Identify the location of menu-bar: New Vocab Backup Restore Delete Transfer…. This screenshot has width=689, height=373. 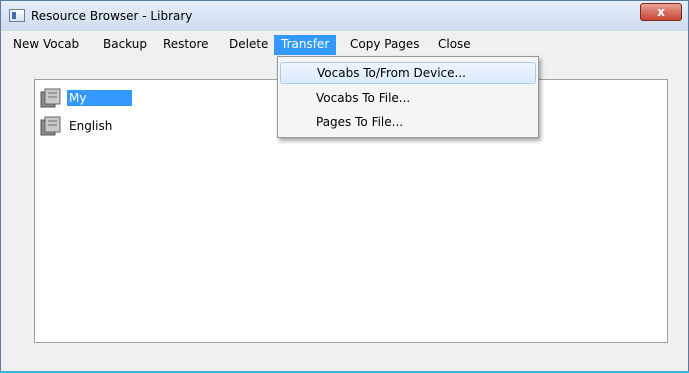
(344, 44).